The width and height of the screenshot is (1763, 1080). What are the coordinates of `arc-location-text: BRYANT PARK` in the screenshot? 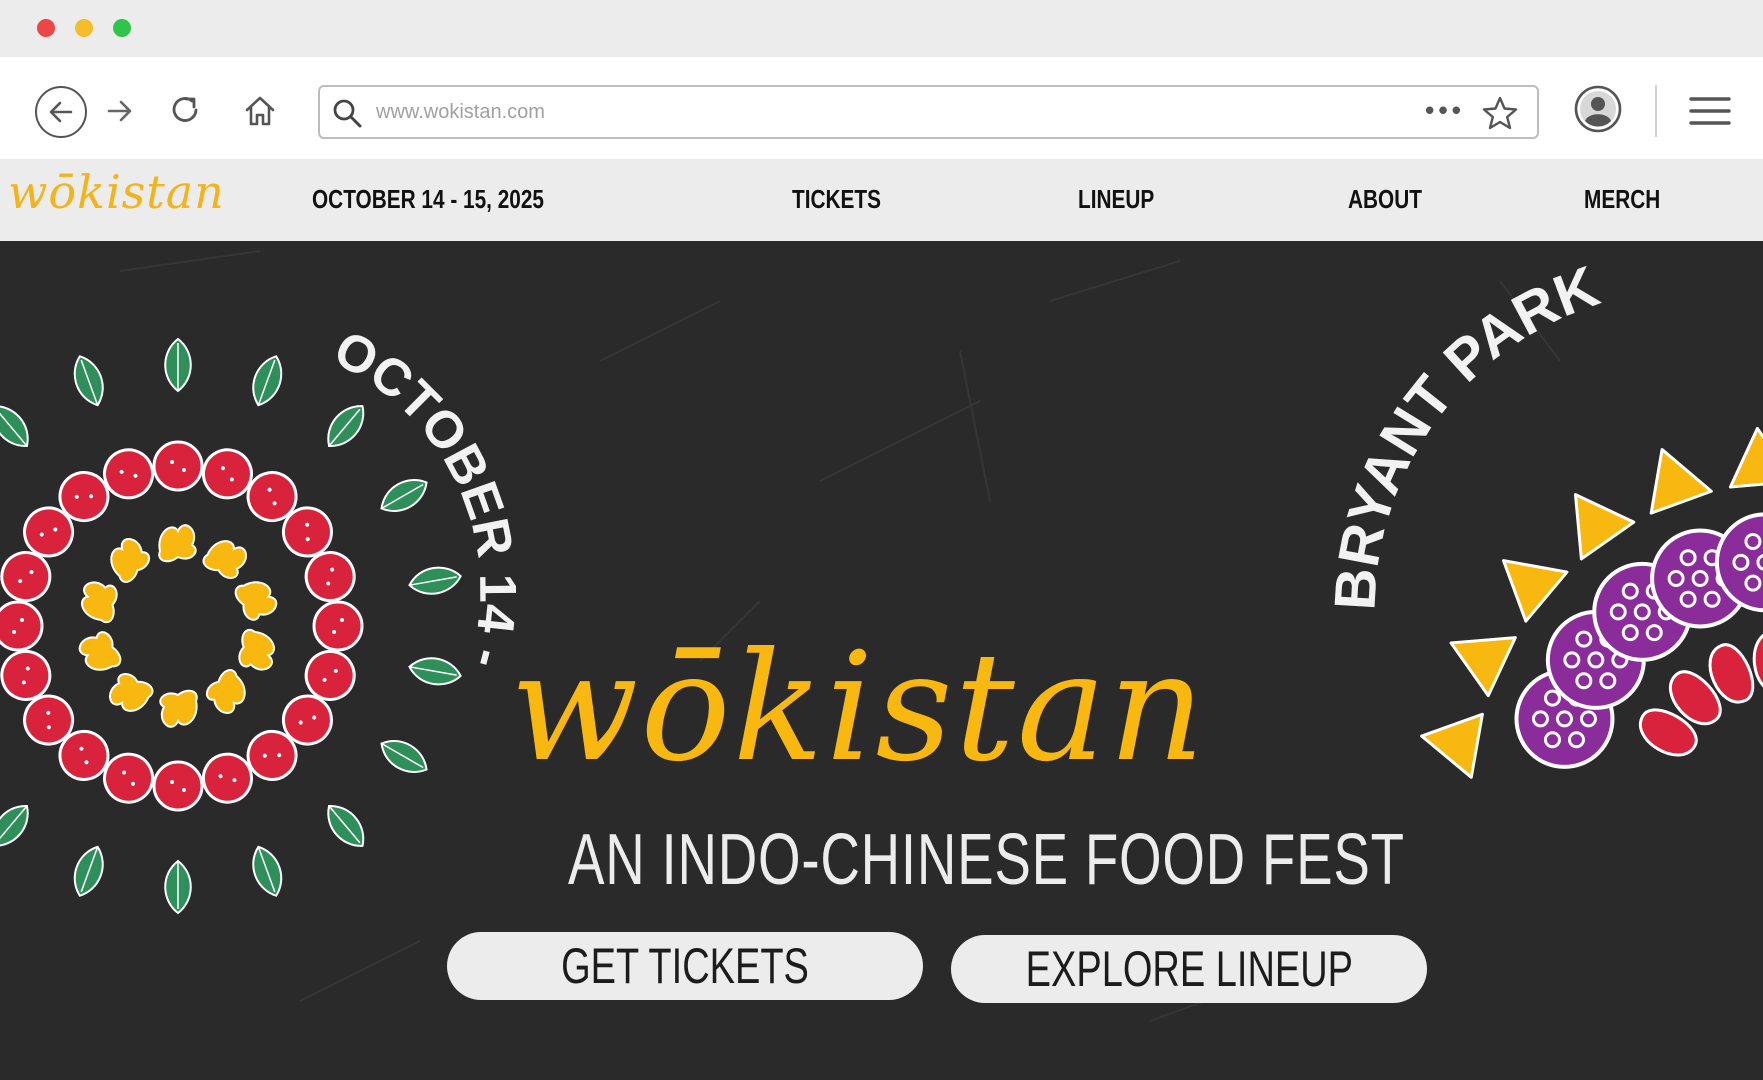 It's located at (1464, 433).